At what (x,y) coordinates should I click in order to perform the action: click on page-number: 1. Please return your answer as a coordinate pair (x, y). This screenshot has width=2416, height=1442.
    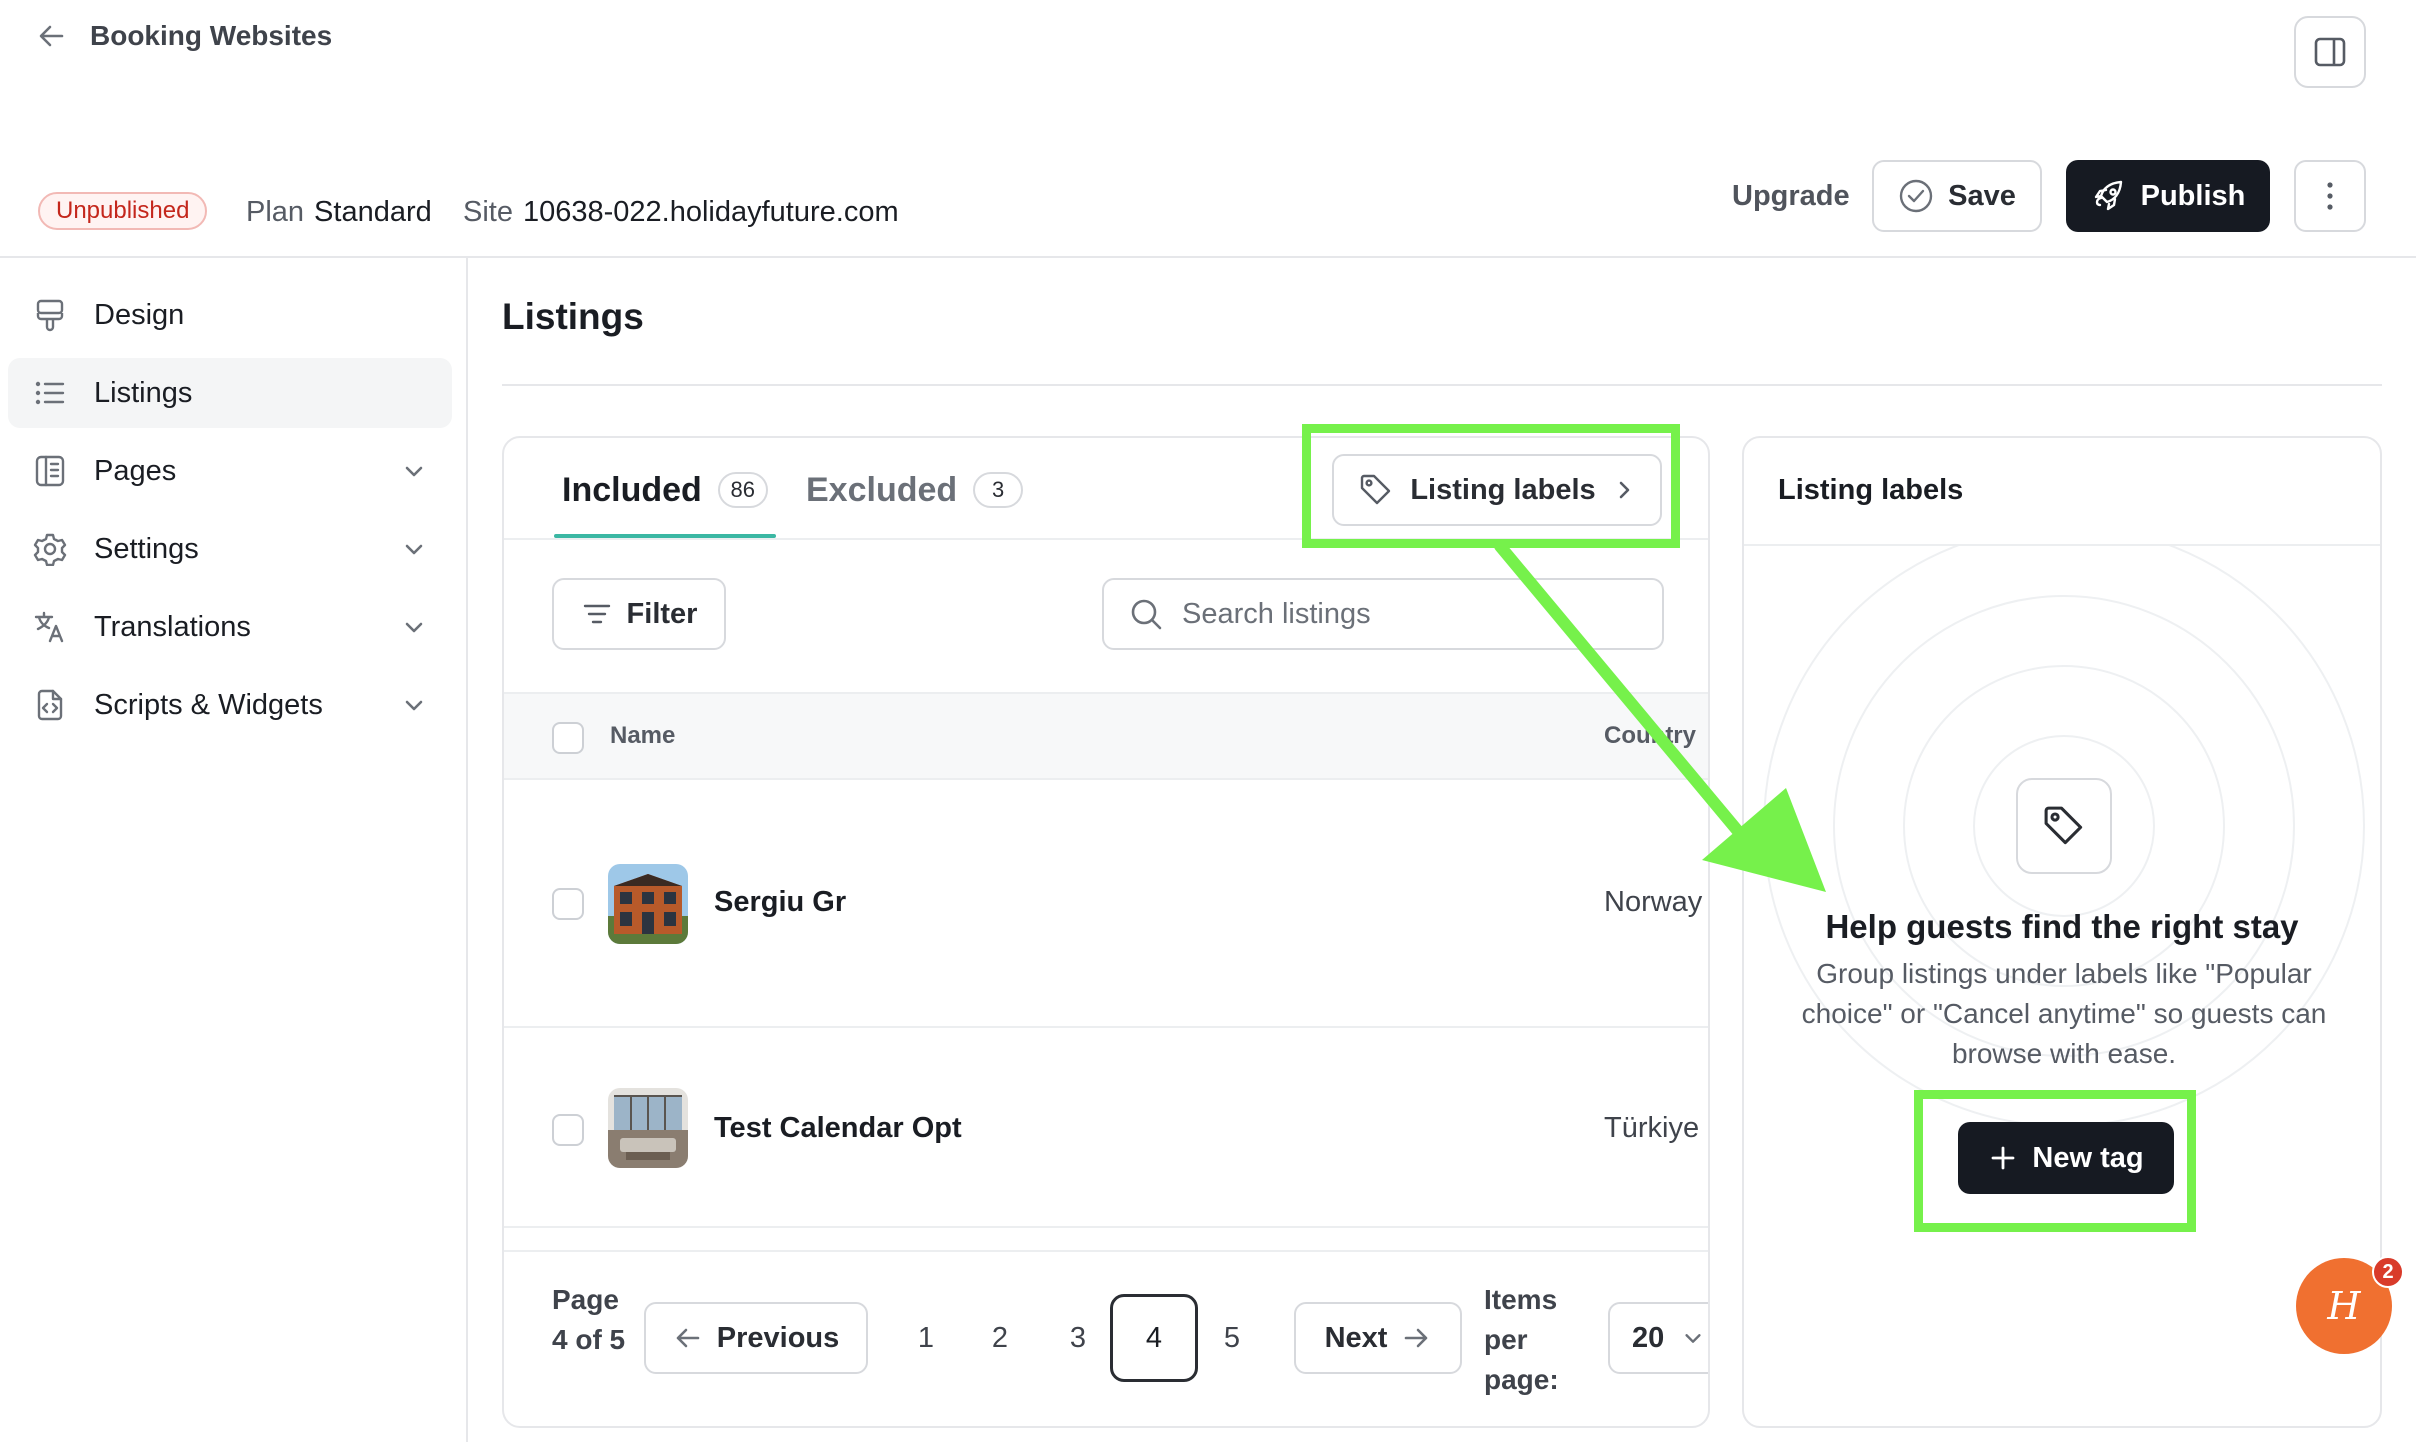
    Looking at the image, I should click on (926, 1338).